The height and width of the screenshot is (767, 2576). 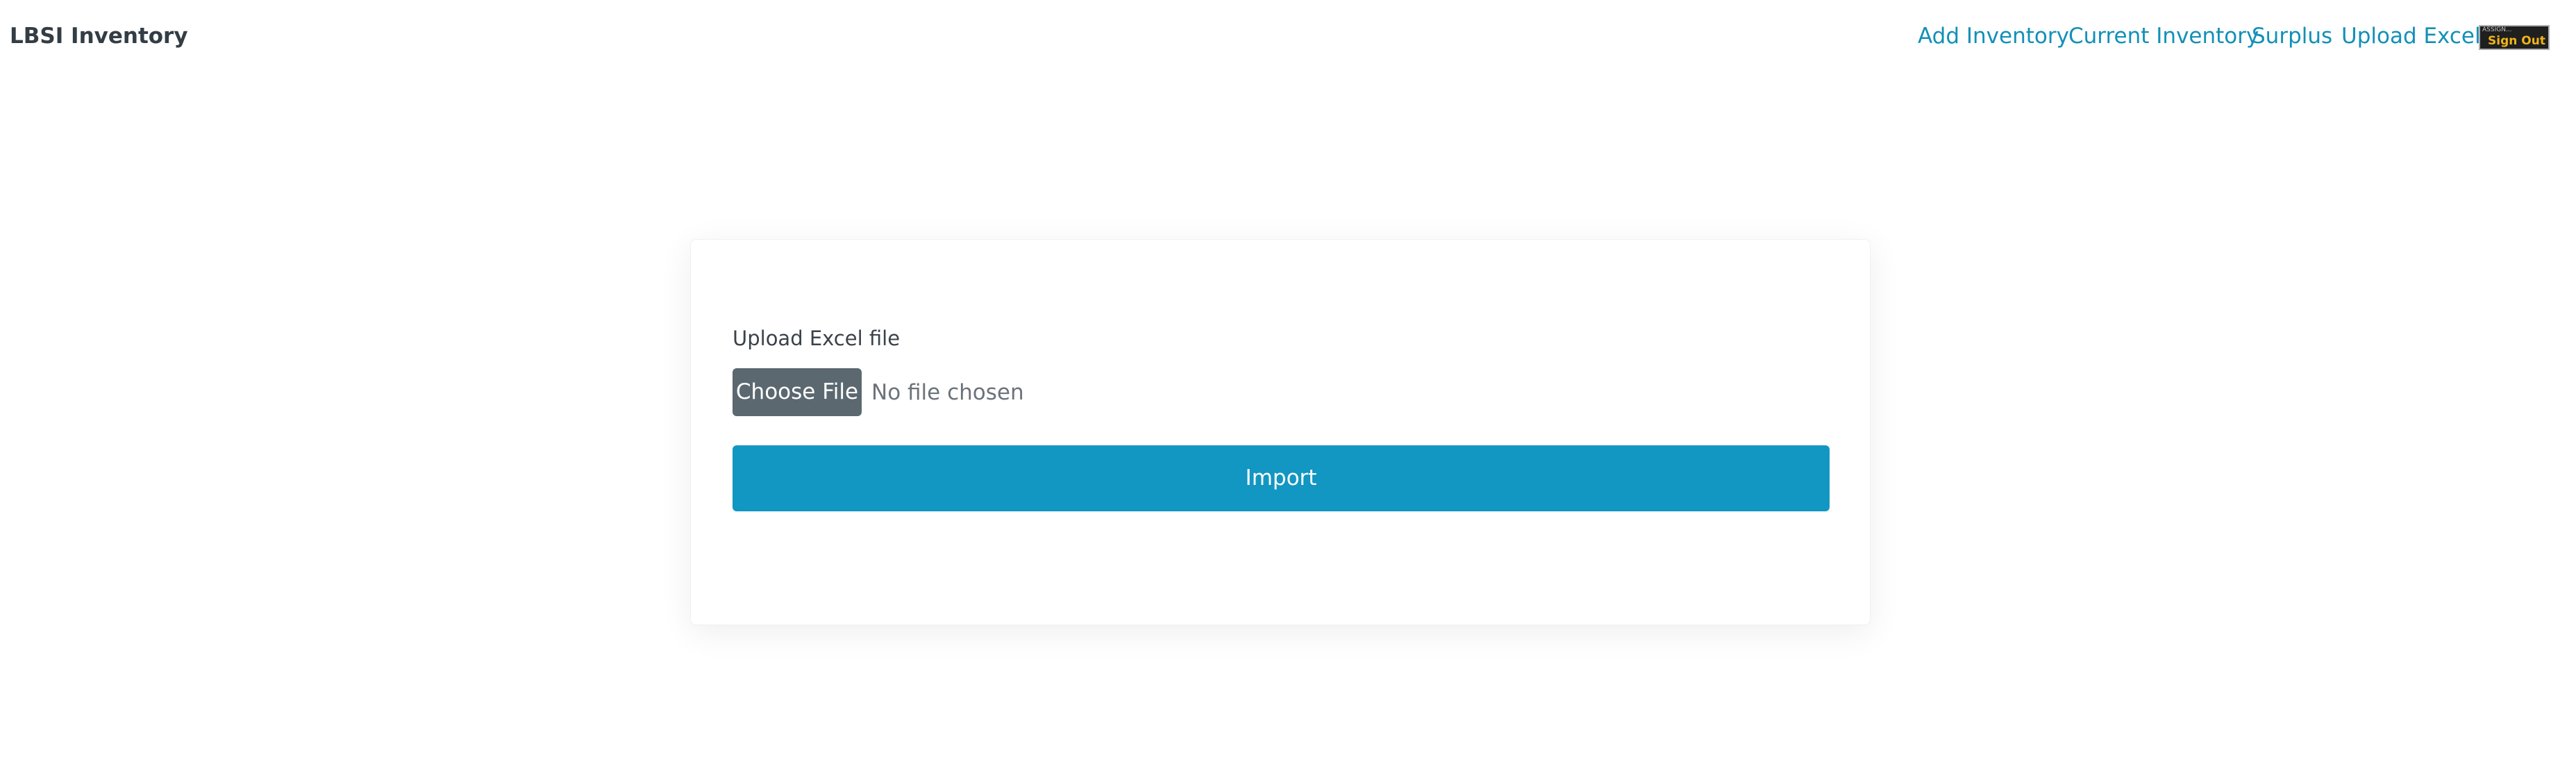 I want to click on nav-link-add-inventory: Add Inventory, so click(x=1993, y=36).